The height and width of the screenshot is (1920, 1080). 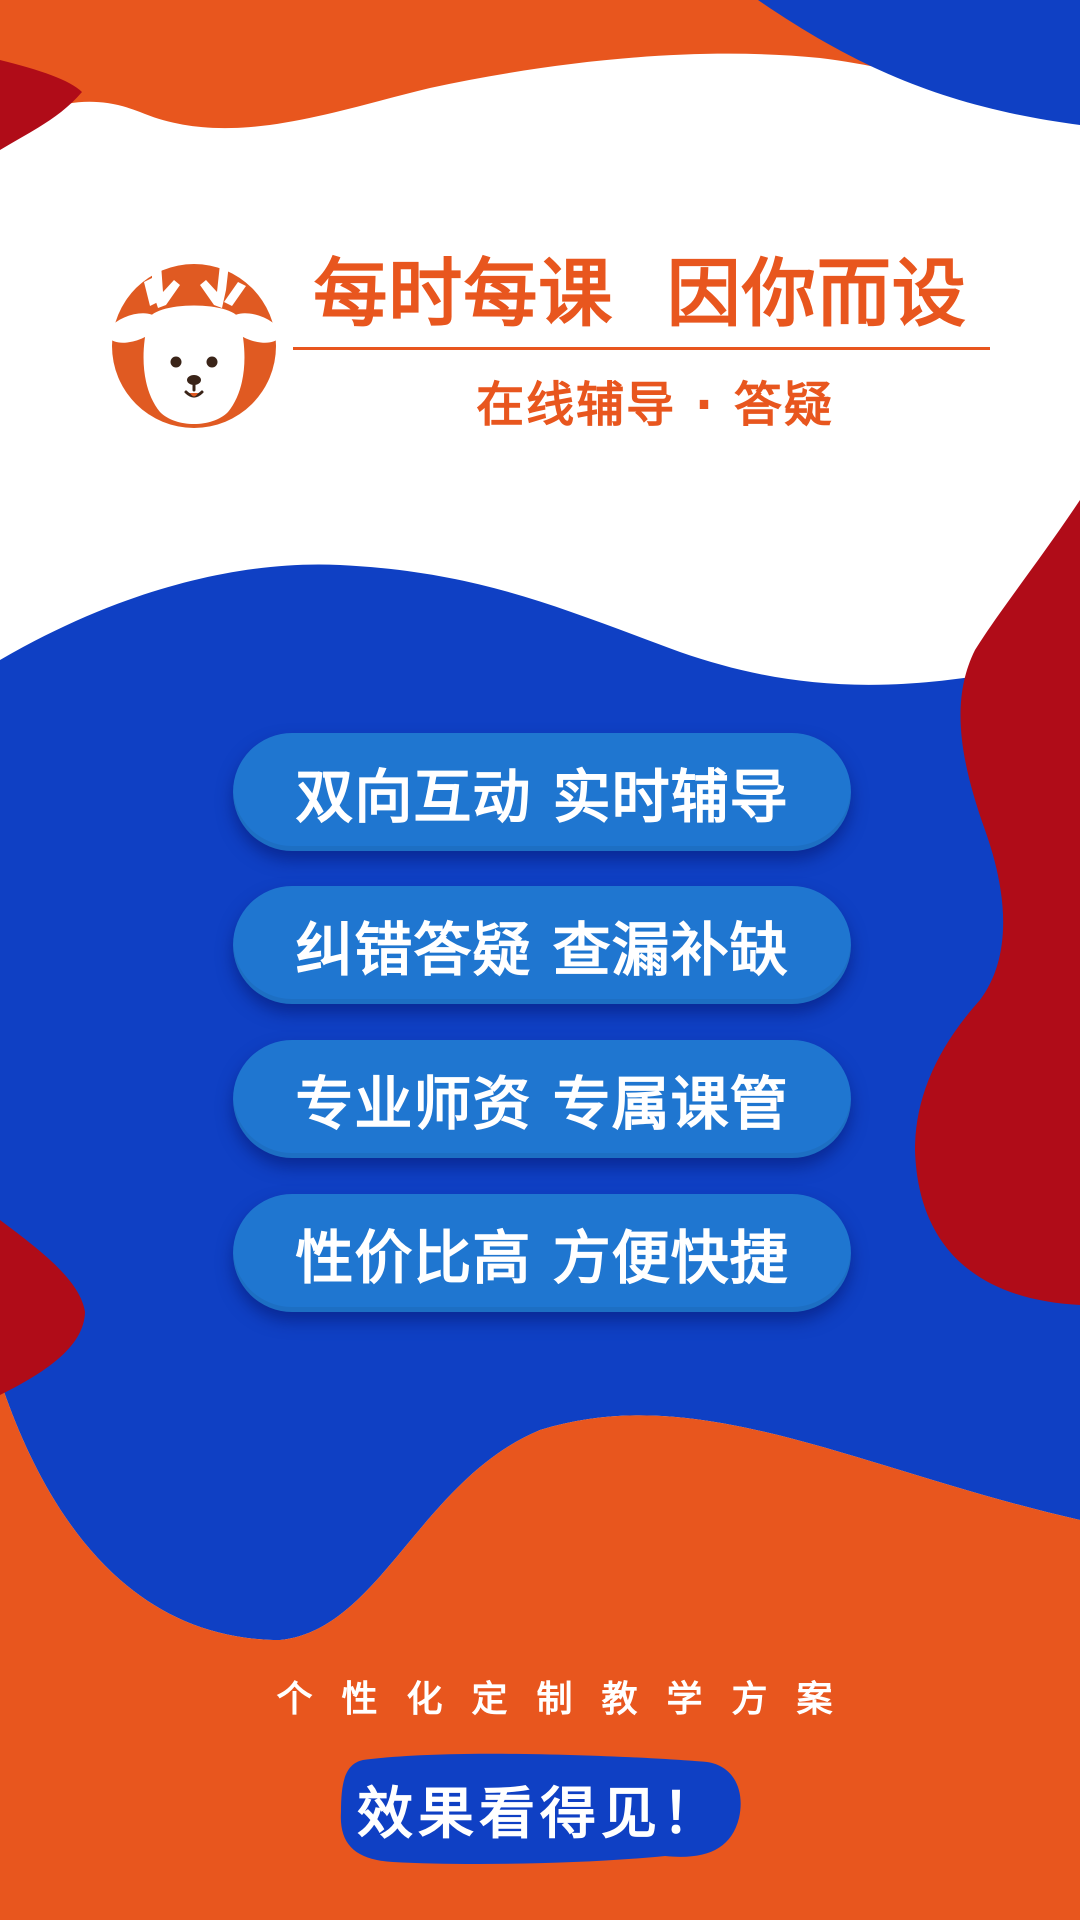 I want to click on deer-head-icon, so click(x=194, y=346).